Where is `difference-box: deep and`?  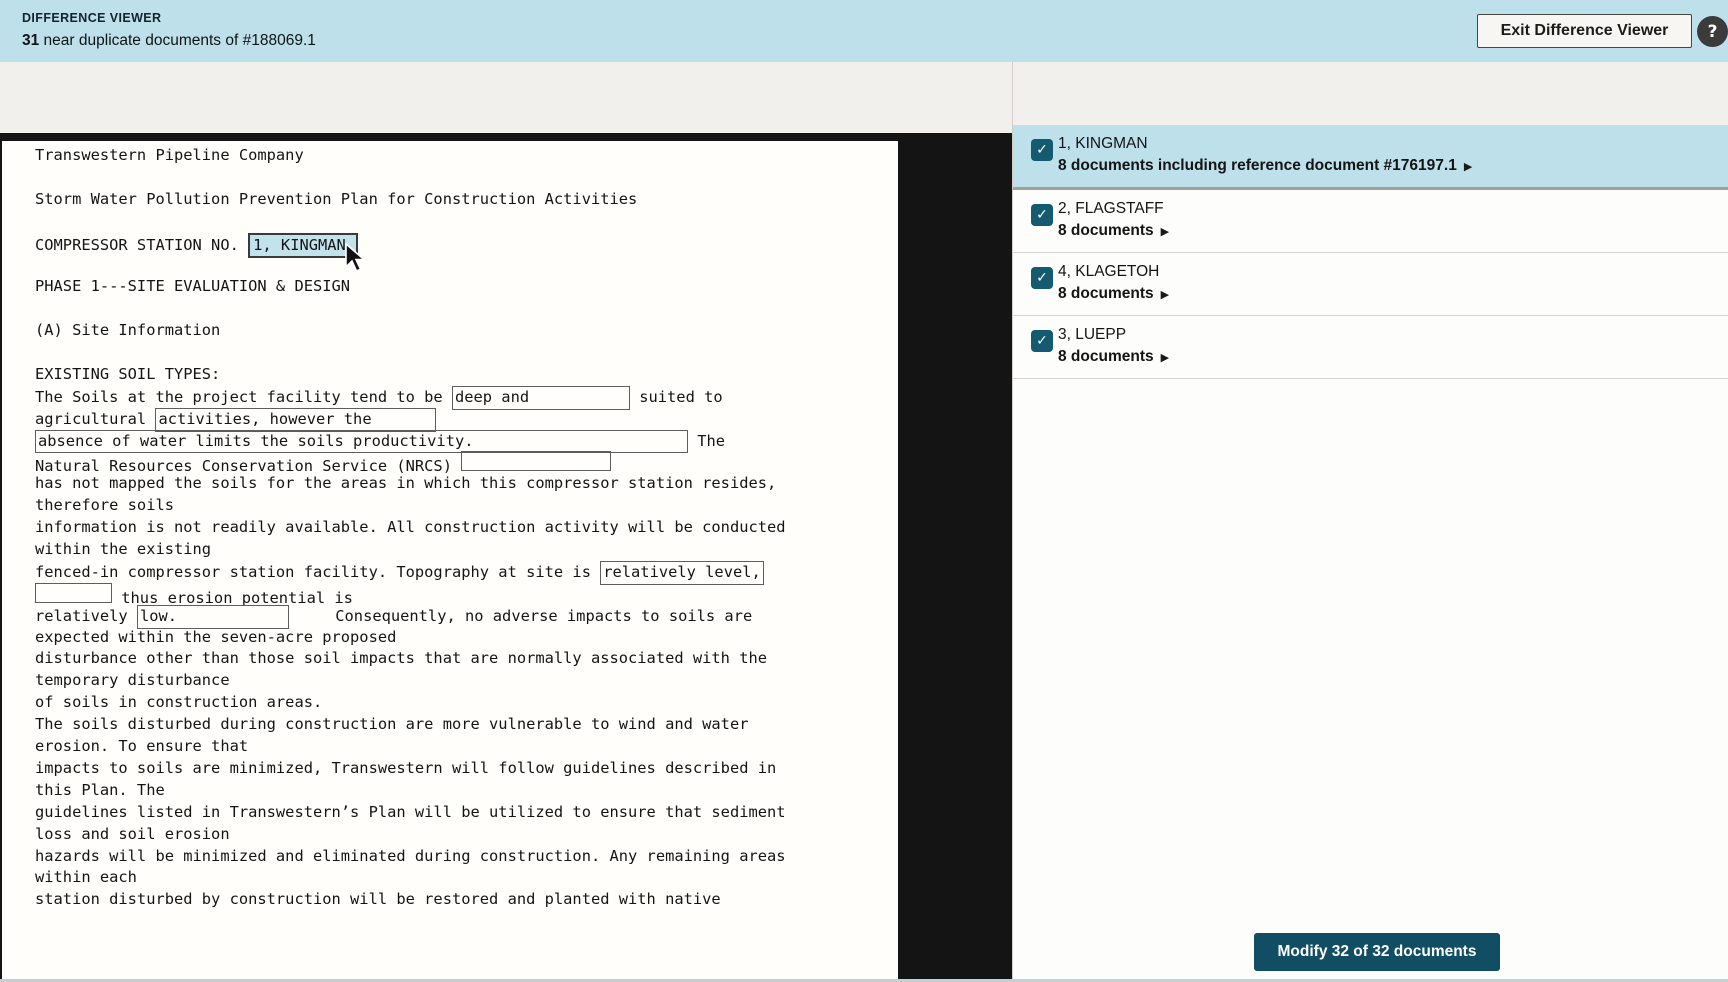 difference-box: deep and is located at coordinates (540, 397).